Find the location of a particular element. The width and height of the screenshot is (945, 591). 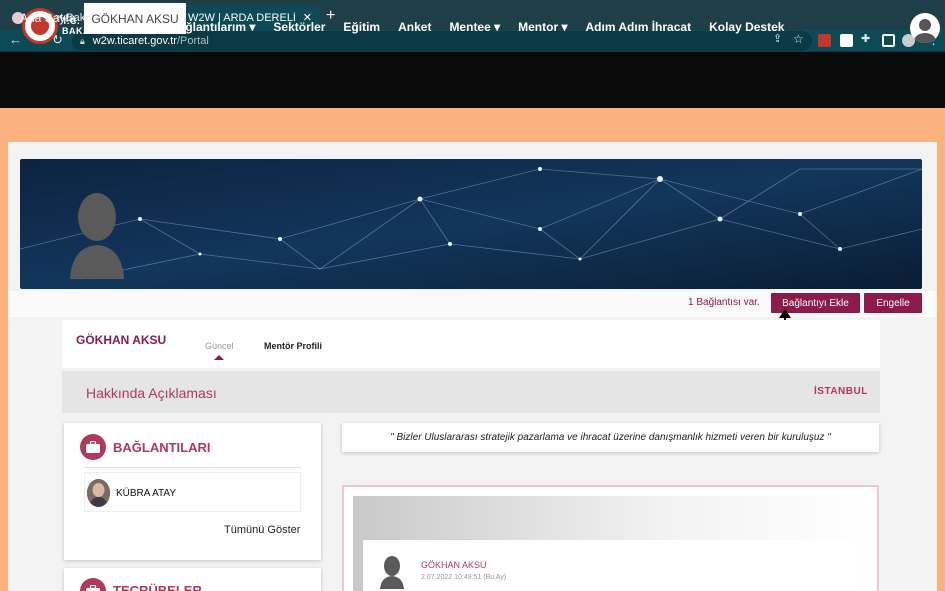

block-button: Engelle is located at coordinates (893, 303).